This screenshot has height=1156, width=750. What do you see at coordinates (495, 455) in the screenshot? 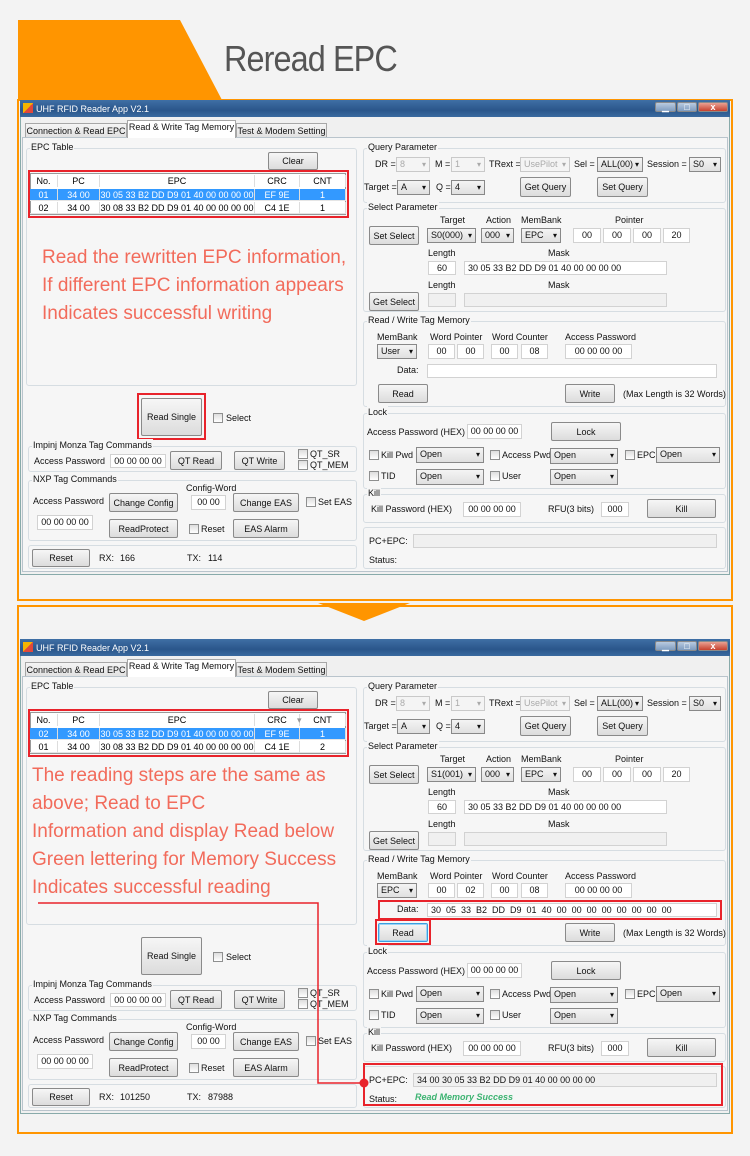
I see `access-pwd-checkbox` at bounding box center [495, 455].